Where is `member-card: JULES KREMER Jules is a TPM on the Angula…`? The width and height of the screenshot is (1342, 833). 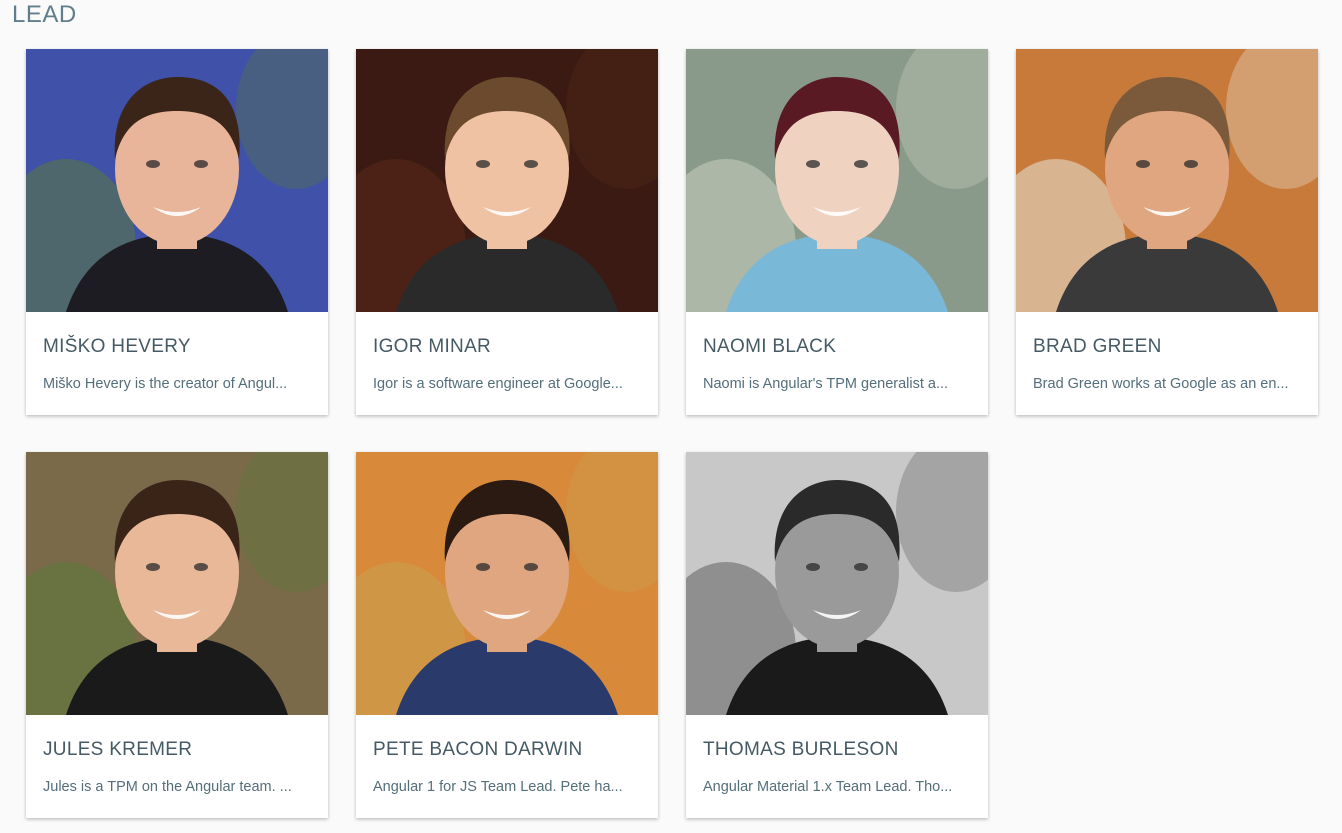
member-card: JULES KREMER Jules is a TPM on the Angula… is located at coordinates (177, 635).